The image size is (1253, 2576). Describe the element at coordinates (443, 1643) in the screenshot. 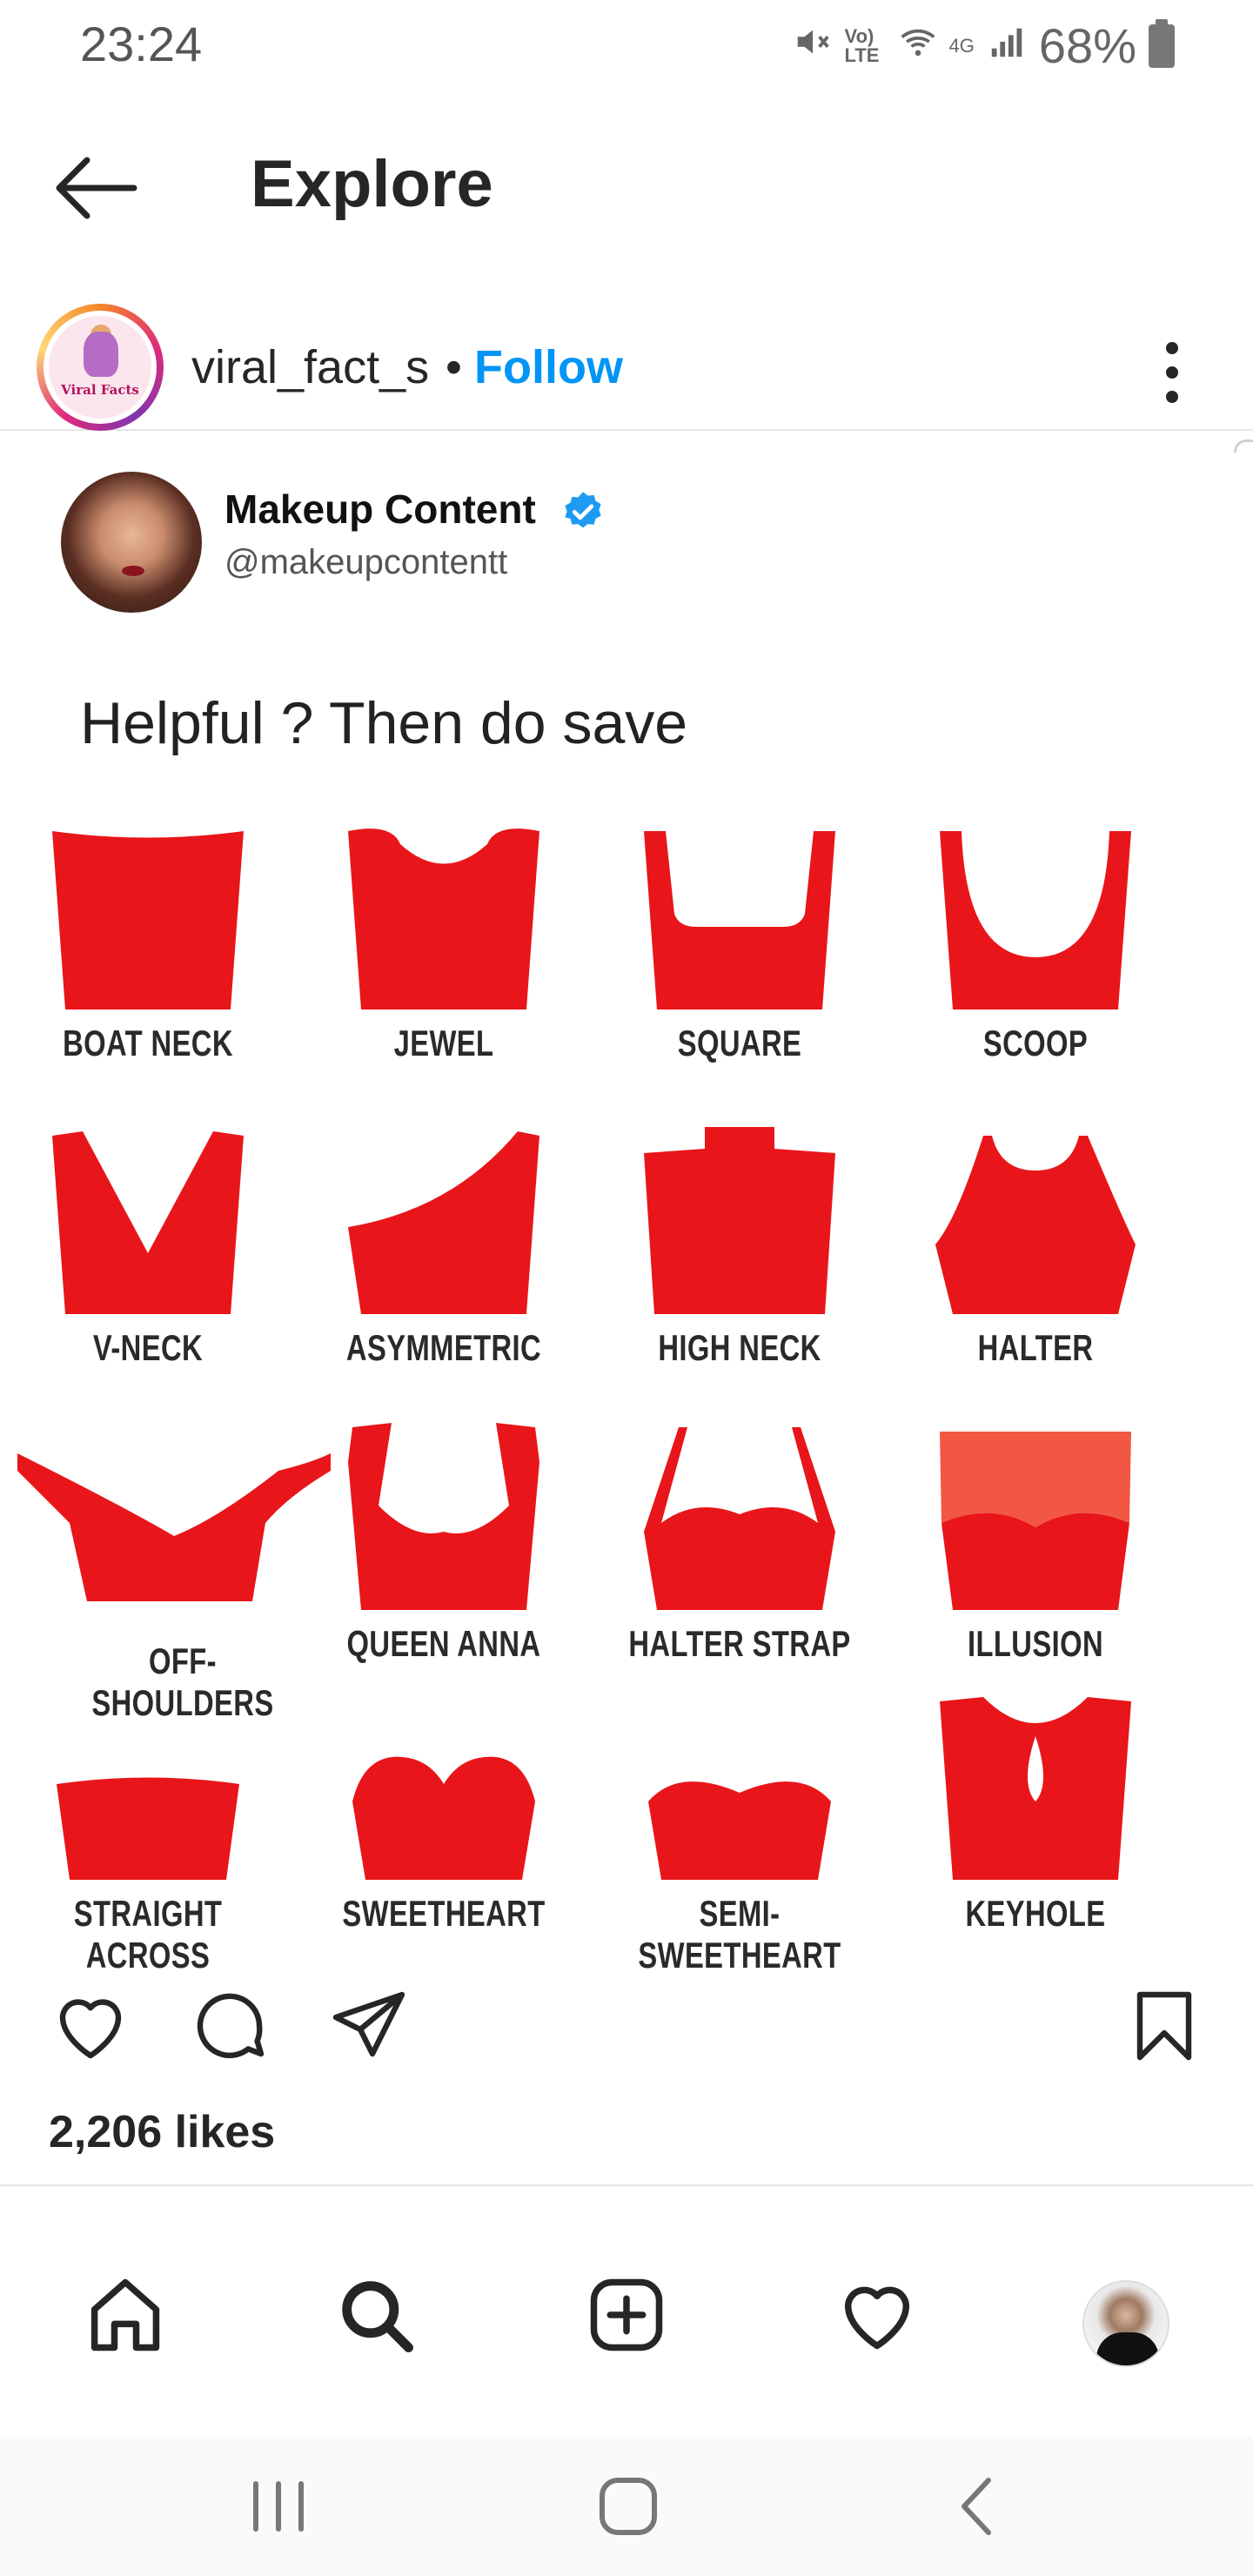

I see `neckline-label: QUEEN ANNA` at that location.